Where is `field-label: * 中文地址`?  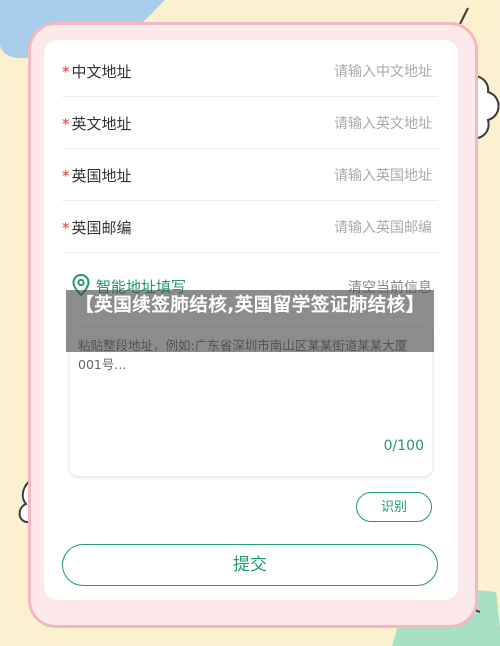 field-label: * 中文地址 is located at coordinates (97, 71).